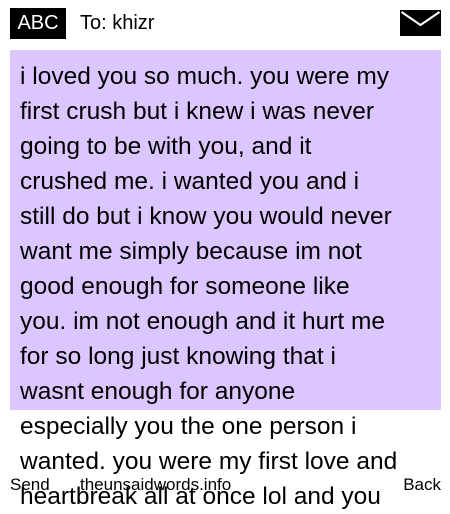 The width and height of the screenshot is (450, 514). What do you see at coordinates (420, 23) in the screenshot?
I see `envelope-icon` at bounding box center [420, 23].